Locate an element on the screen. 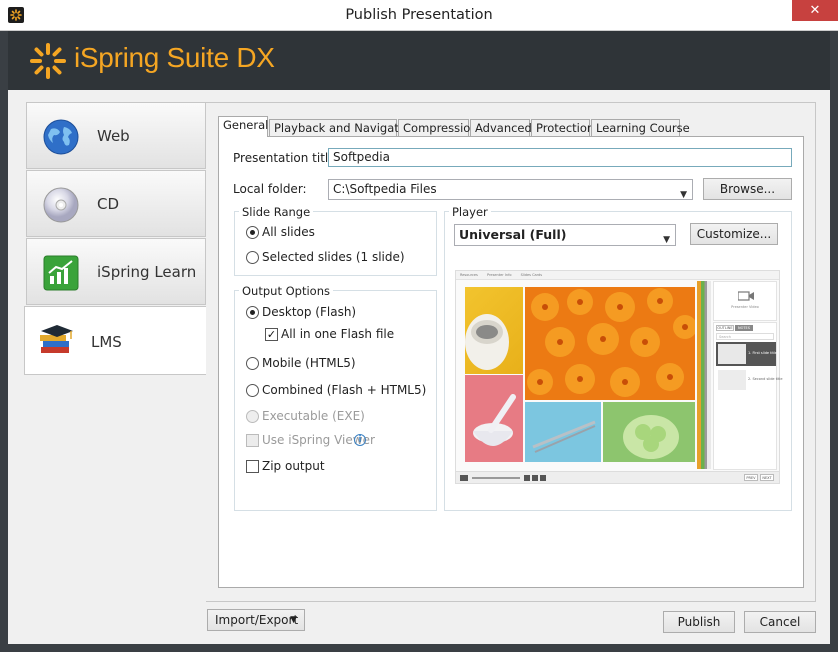 Image resolution: width=838 pixels, height=652 pixels. presentation-title-label: Presentation title: is located at coordinates (286, 158).